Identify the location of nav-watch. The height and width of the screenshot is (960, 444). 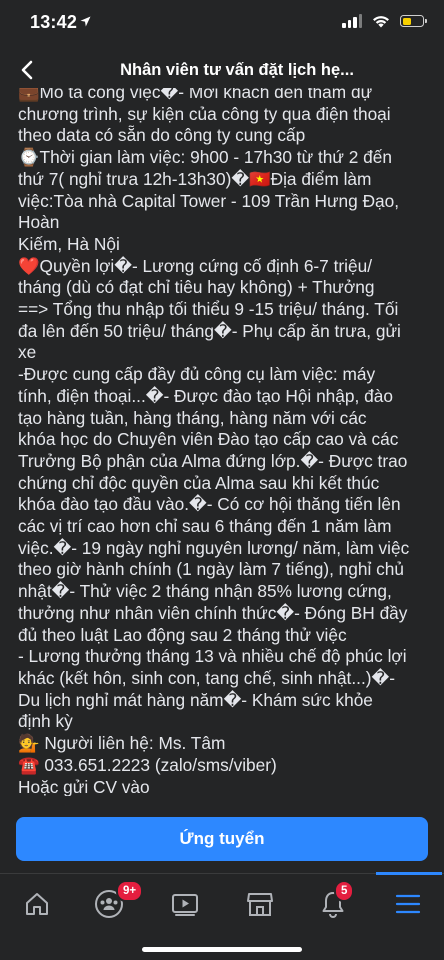
(185, 904).